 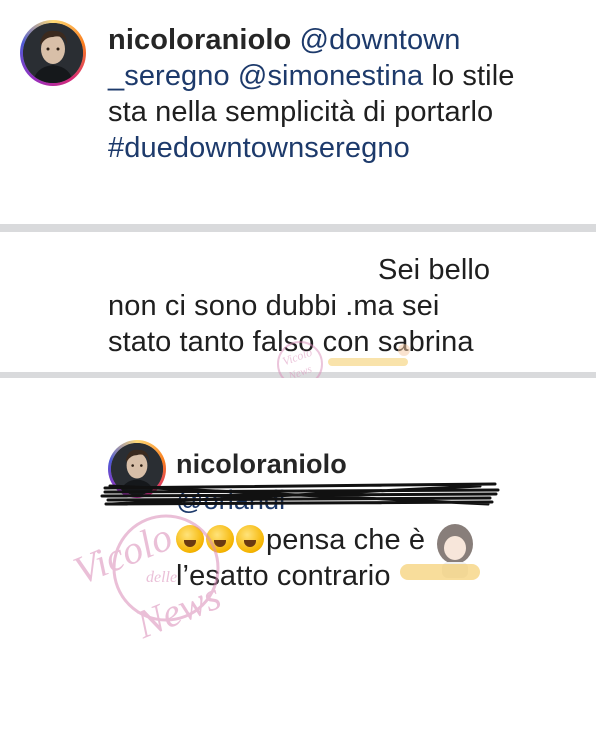 I want to click on avatar-face-icon, so click(x=53, y=53).